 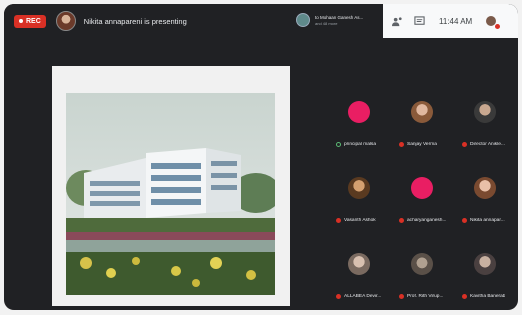 I want to click on recording-label: REC, so click(x=33, y=21).